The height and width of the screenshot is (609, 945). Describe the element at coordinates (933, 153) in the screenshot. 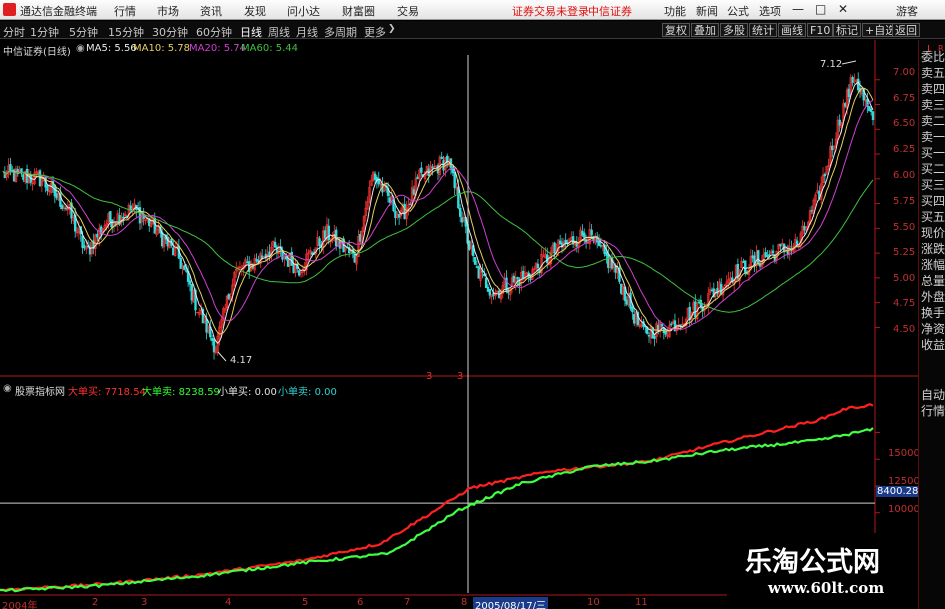

I see `side-item: 买一` at that location.